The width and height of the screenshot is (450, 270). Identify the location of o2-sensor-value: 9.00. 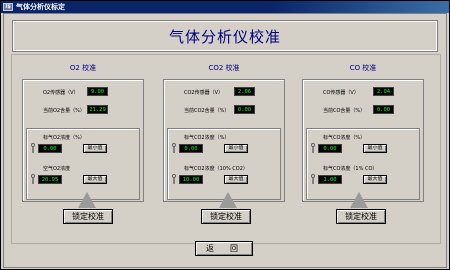
(97, 91).